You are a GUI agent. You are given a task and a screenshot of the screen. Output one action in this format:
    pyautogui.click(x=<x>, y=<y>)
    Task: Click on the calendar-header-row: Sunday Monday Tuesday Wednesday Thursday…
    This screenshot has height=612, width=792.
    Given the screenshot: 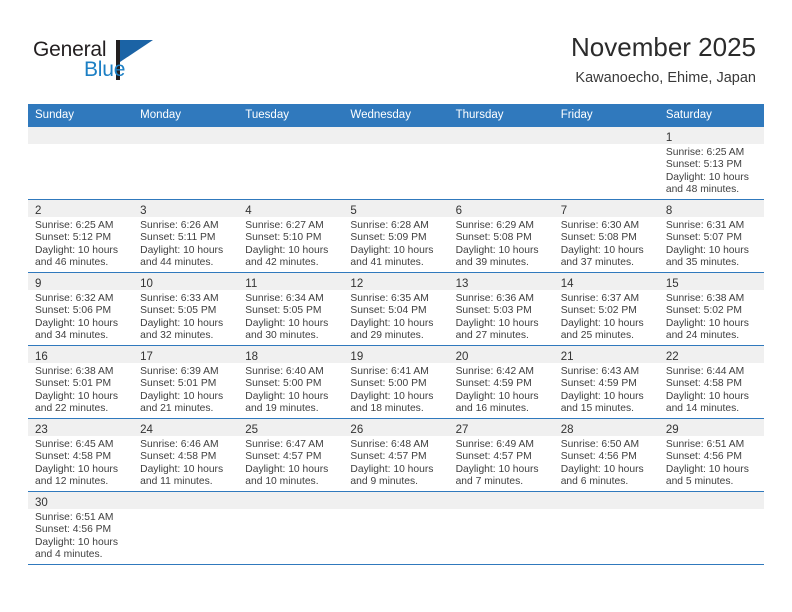 What is the action you would take?
    pyautogui.click(x=396, y=115)
    